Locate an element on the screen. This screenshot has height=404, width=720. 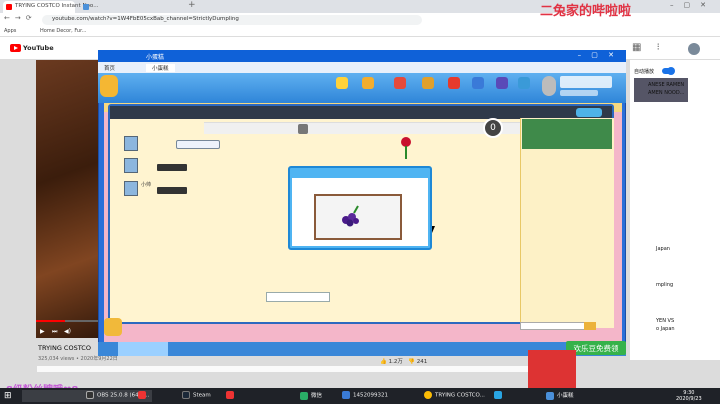
youtube-play-icon is located at coordinates (15, 48).